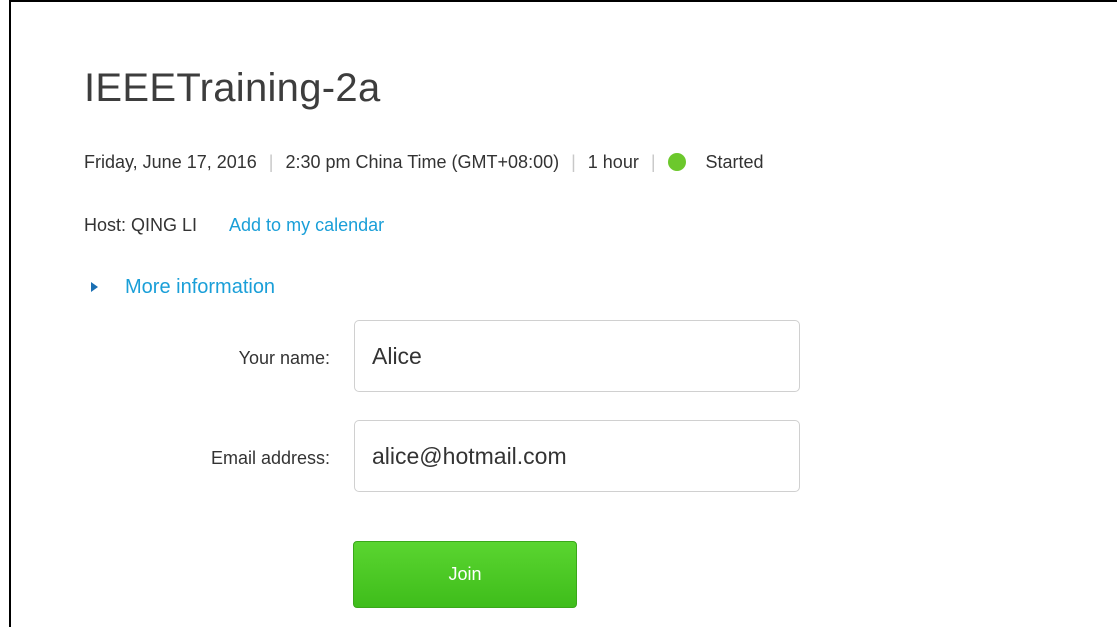  Describe the element at coordinates (734, 161) in the screenshot. I see `meeting-status: Started` at that location.